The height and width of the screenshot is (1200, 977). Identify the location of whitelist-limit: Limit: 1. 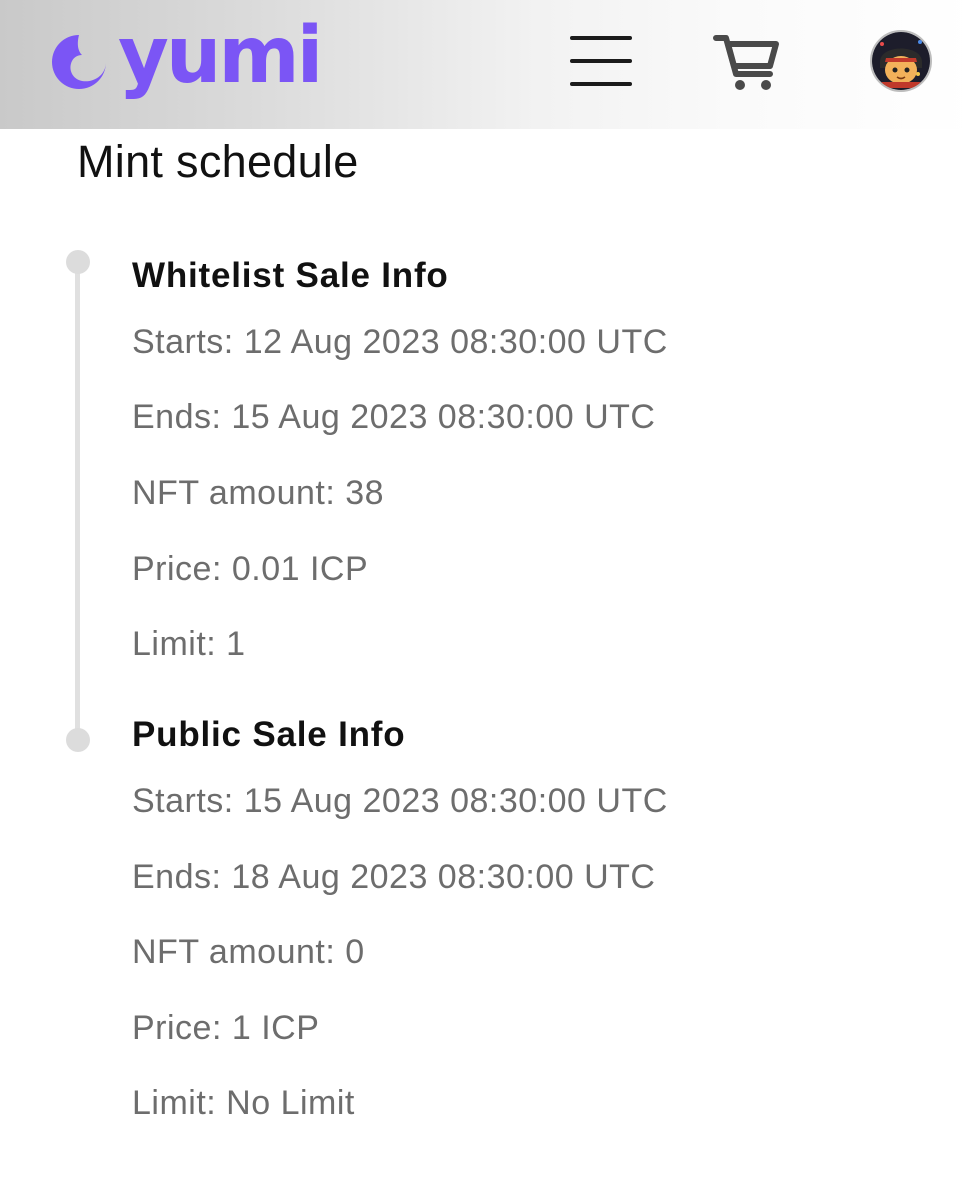
(189, 644).